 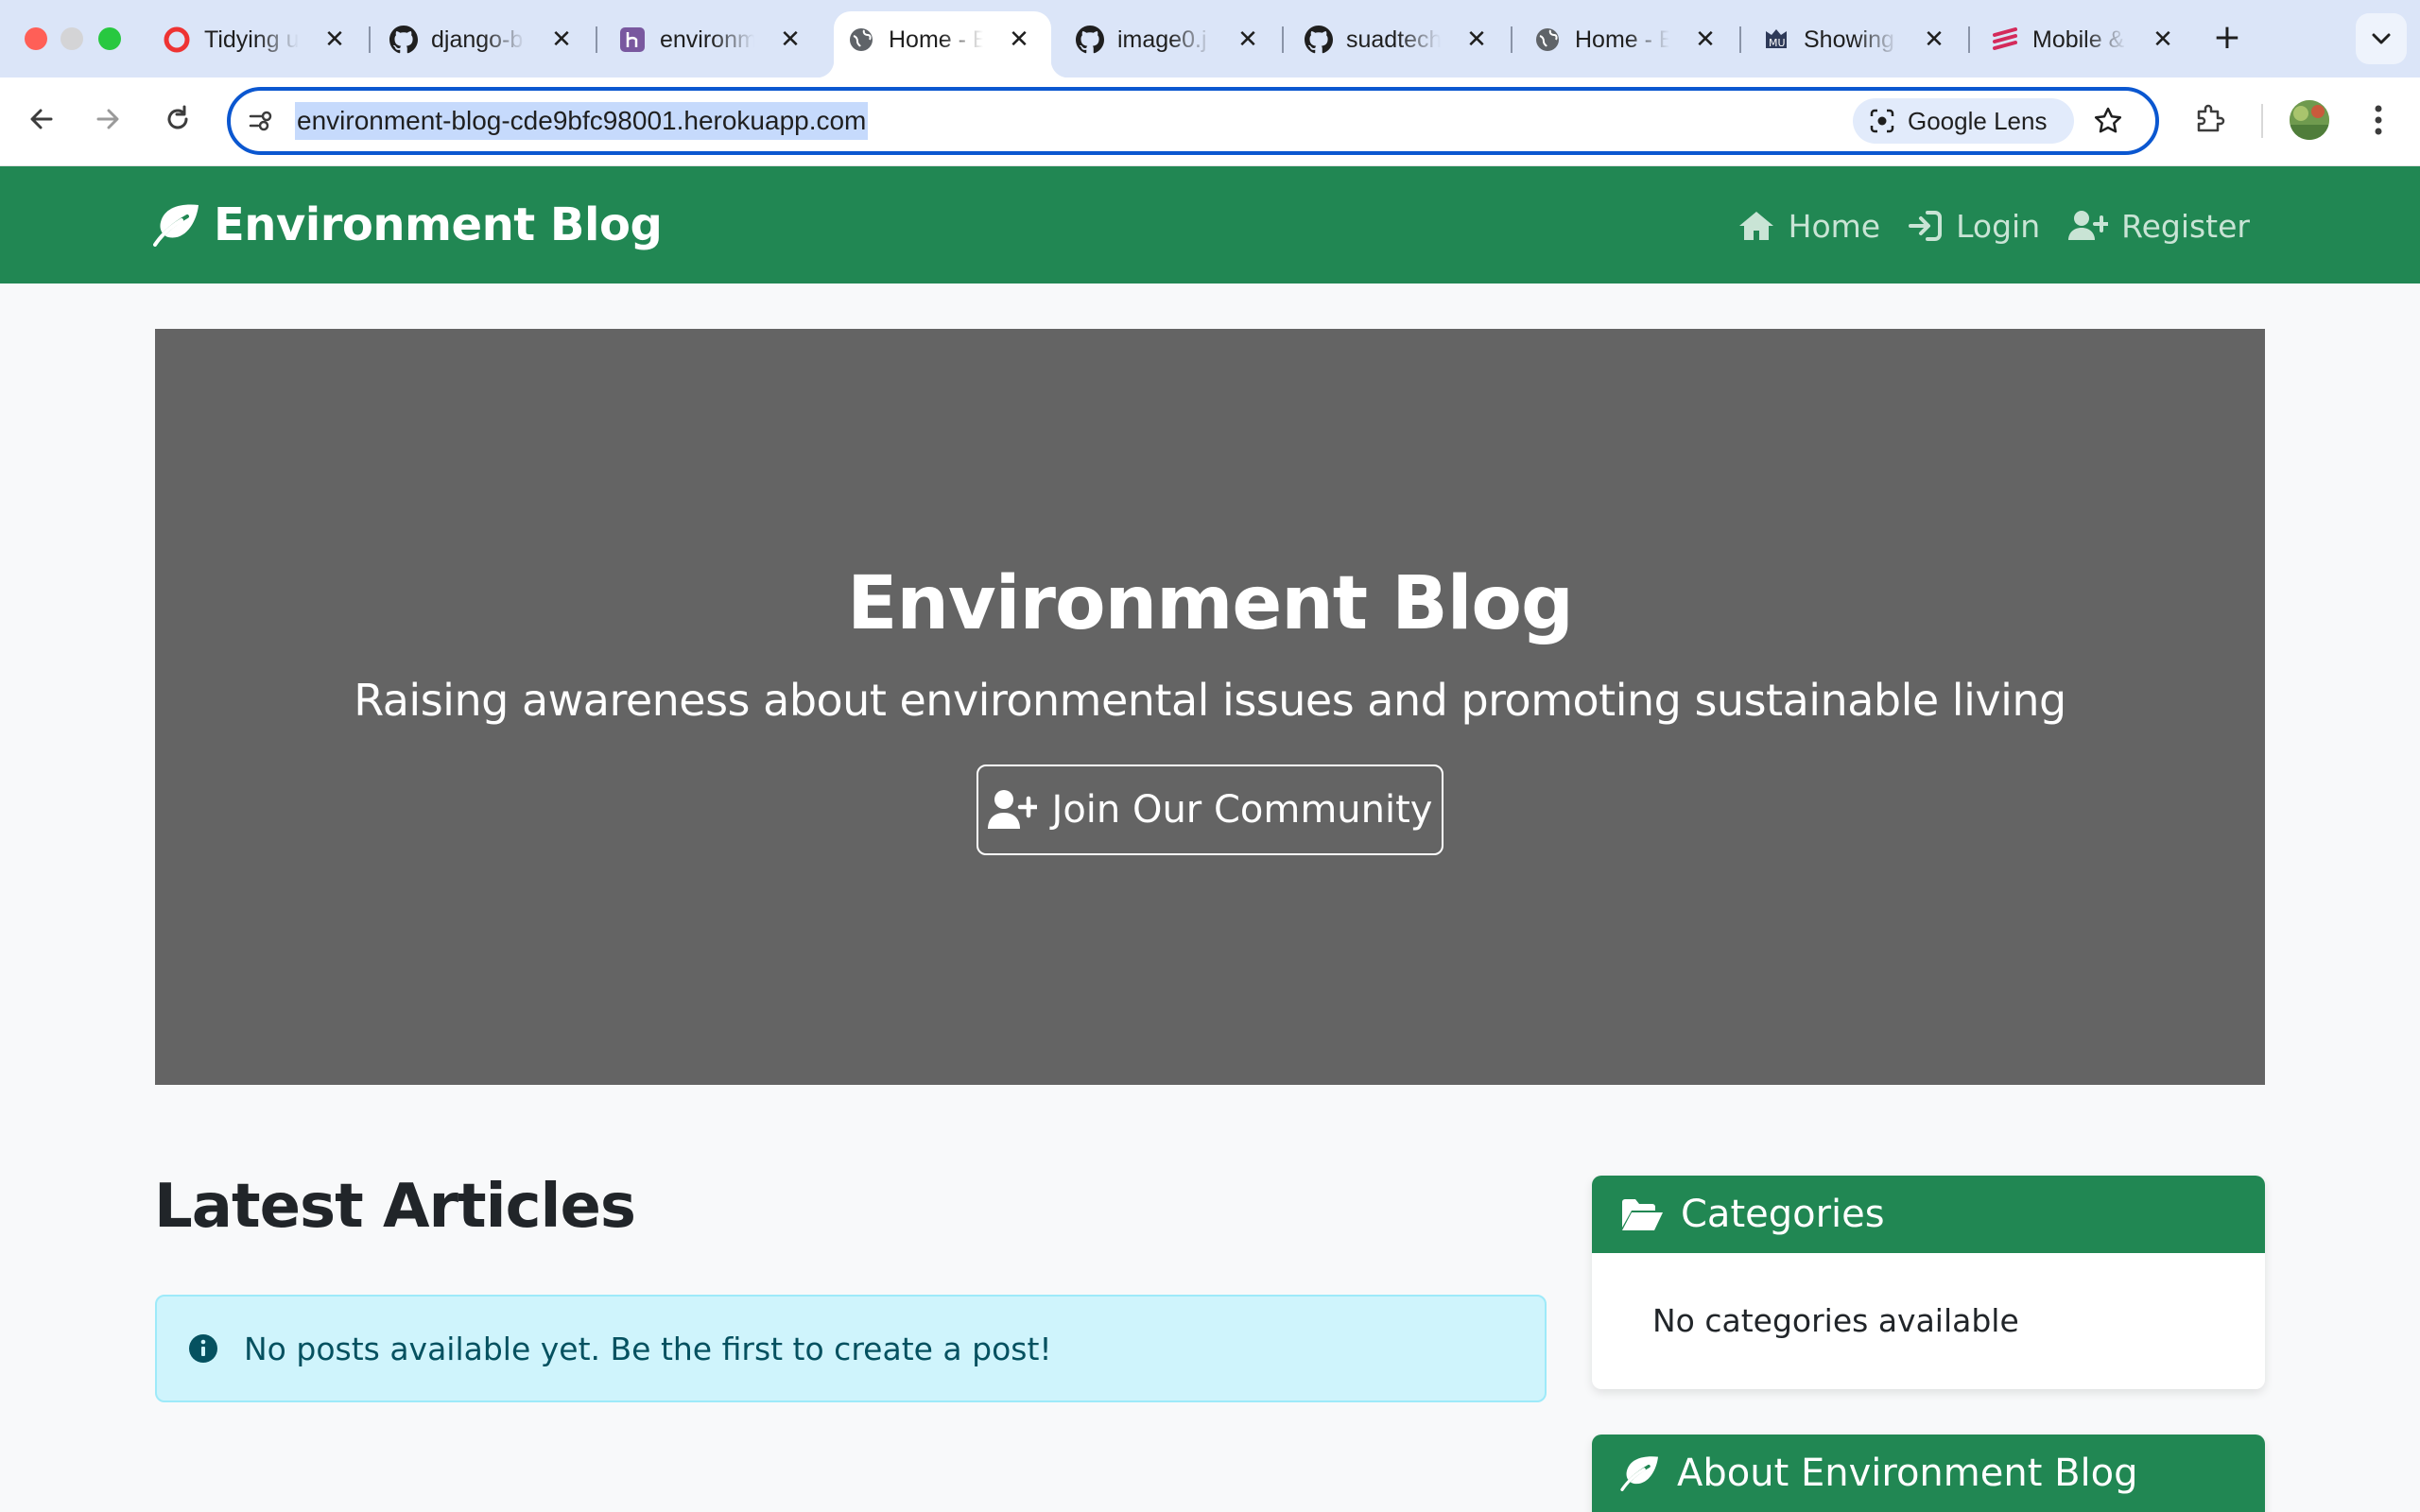 What do you see at coordinates (1929, 1296) in the screenshot?
I see `categories-body: No categories available` at bounding box center [1929, 1296].